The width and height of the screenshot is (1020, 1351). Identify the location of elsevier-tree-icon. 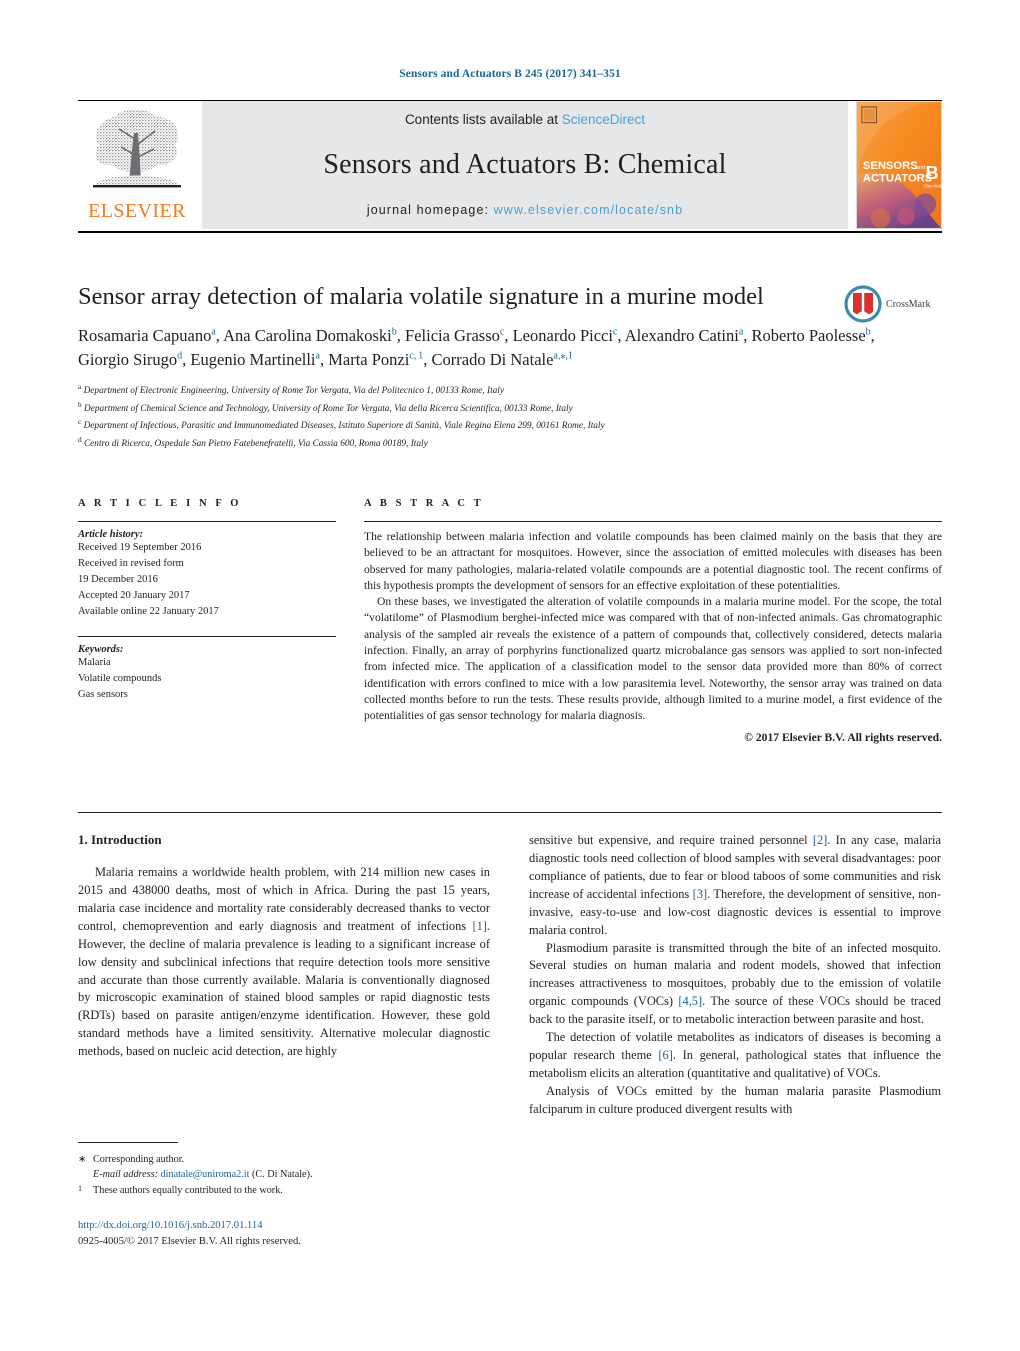
(137, 148).